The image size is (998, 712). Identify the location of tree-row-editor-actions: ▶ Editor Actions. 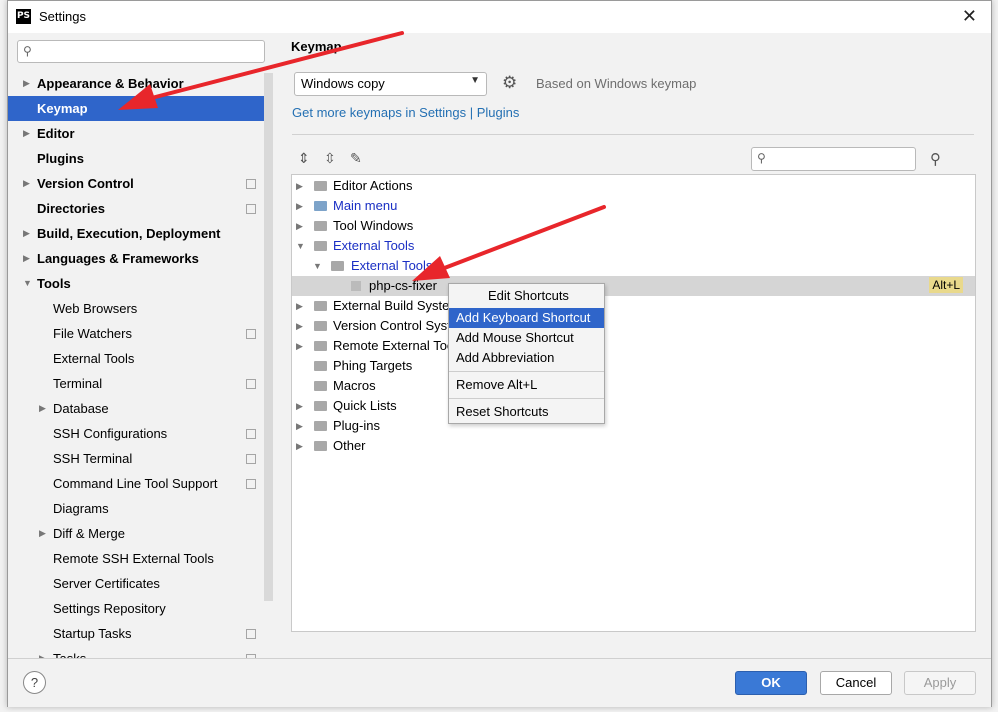
(633, 186).